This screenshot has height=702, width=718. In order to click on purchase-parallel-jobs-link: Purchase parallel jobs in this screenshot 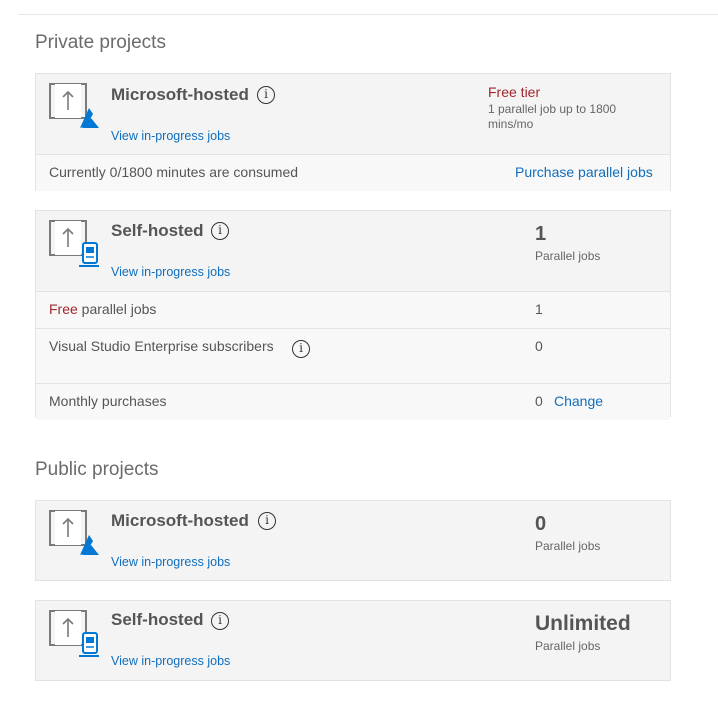, I will do `click(584, 172)`.